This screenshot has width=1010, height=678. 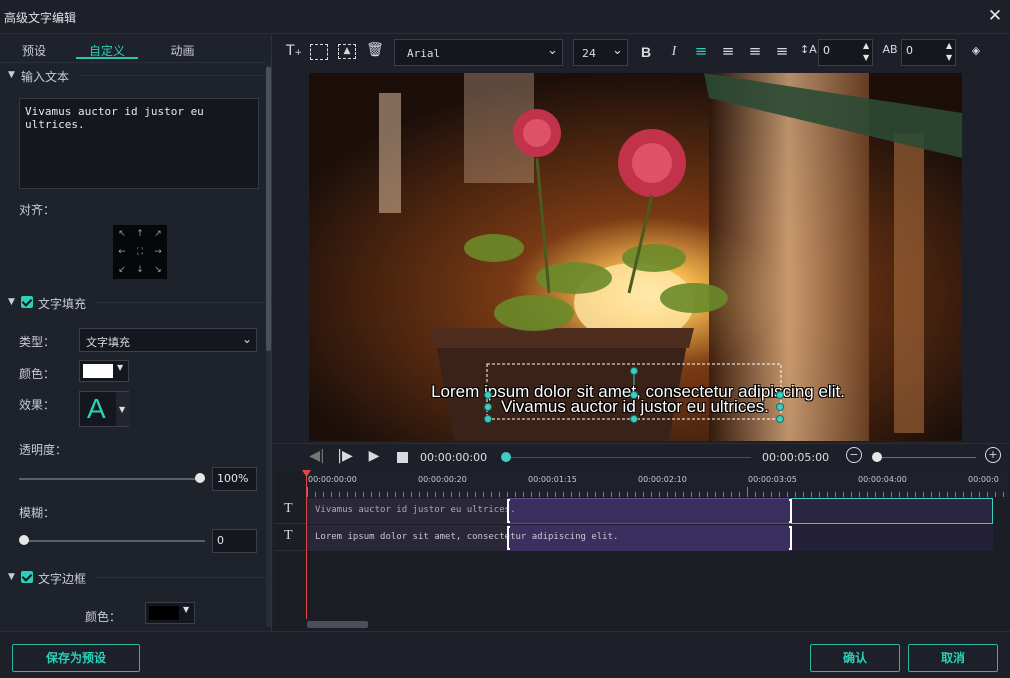 I want to click on playhead-line, so click(x=306, y=545).